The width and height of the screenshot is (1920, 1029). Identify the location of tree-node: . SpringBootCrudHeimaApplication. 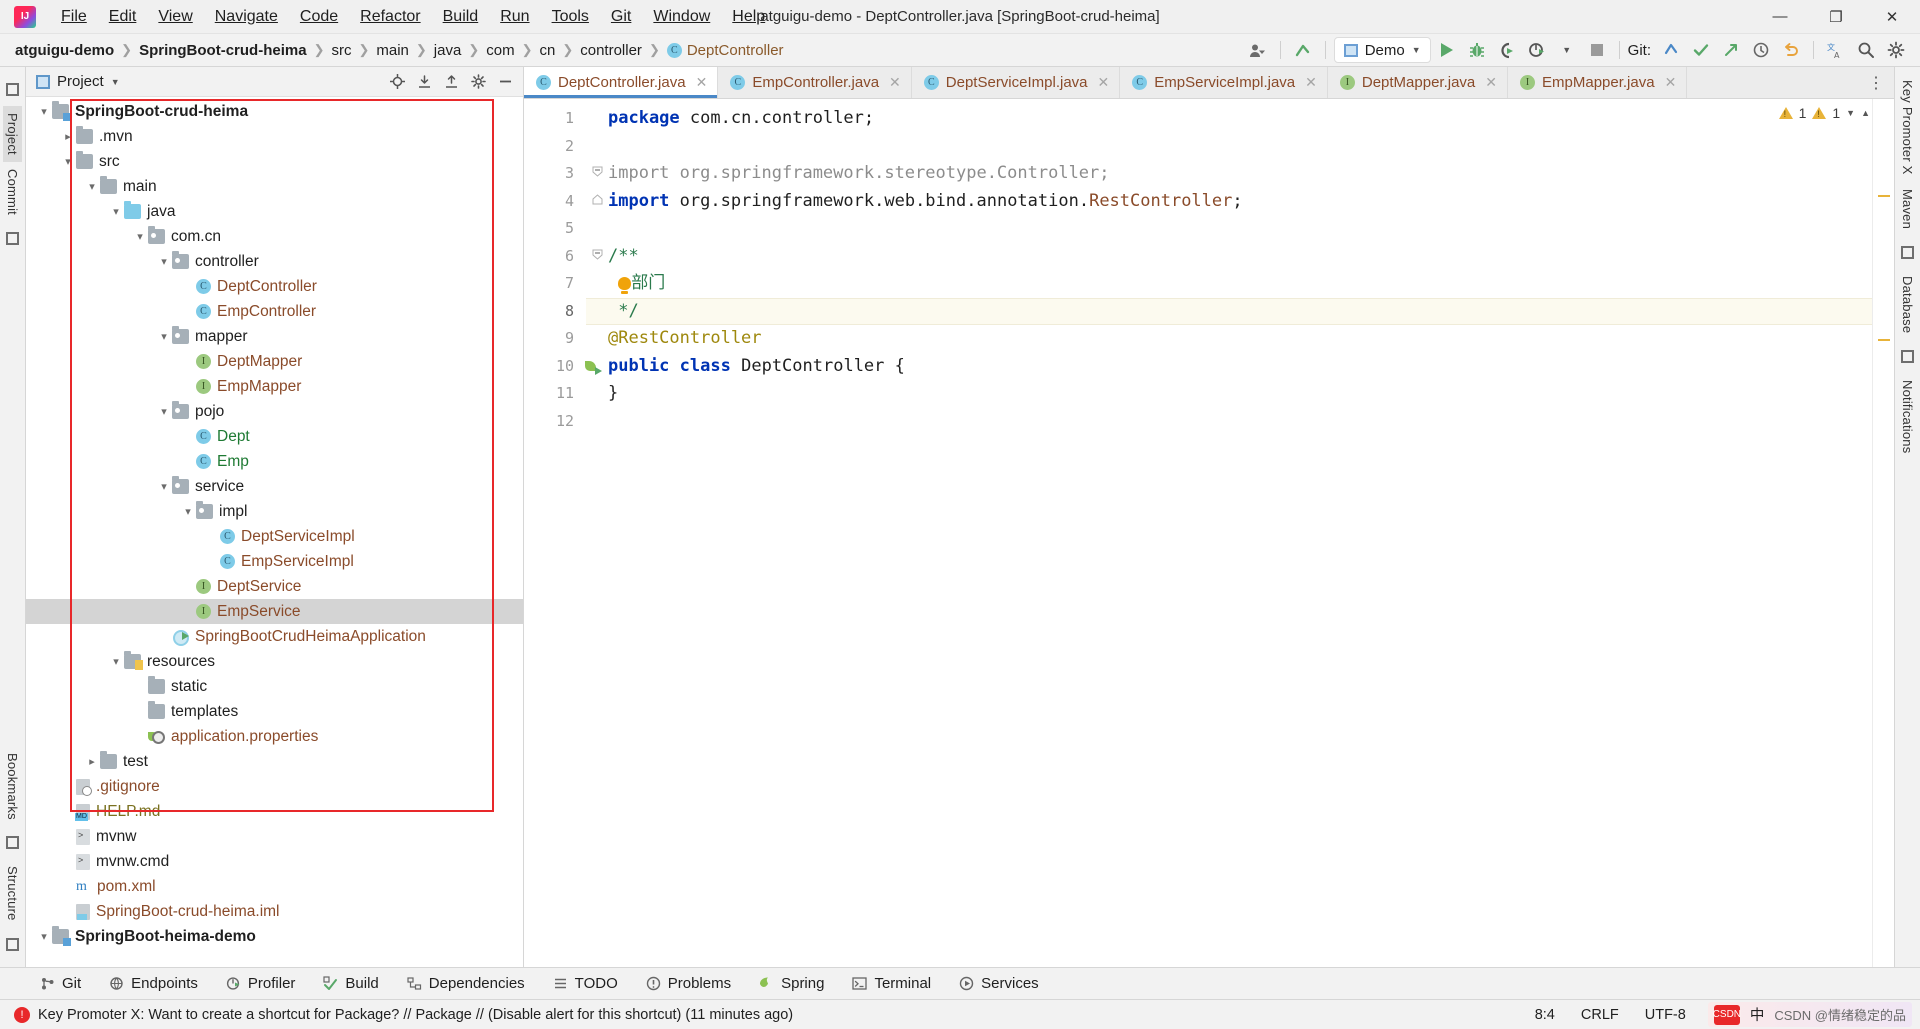
(274, 636).